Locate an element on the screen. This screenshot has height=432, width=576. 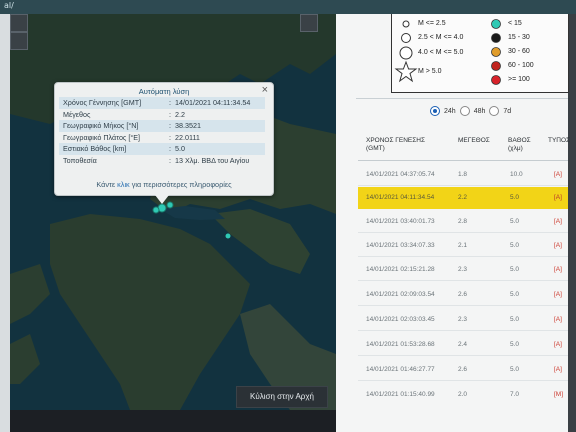
header-divider is located at coordinates (463, 160).